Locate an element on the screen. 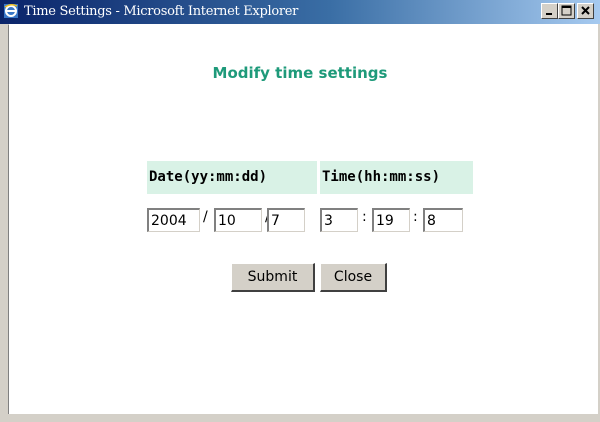 This screenshot has width=600, height=422. month-input is located at coordinates (238, 220).